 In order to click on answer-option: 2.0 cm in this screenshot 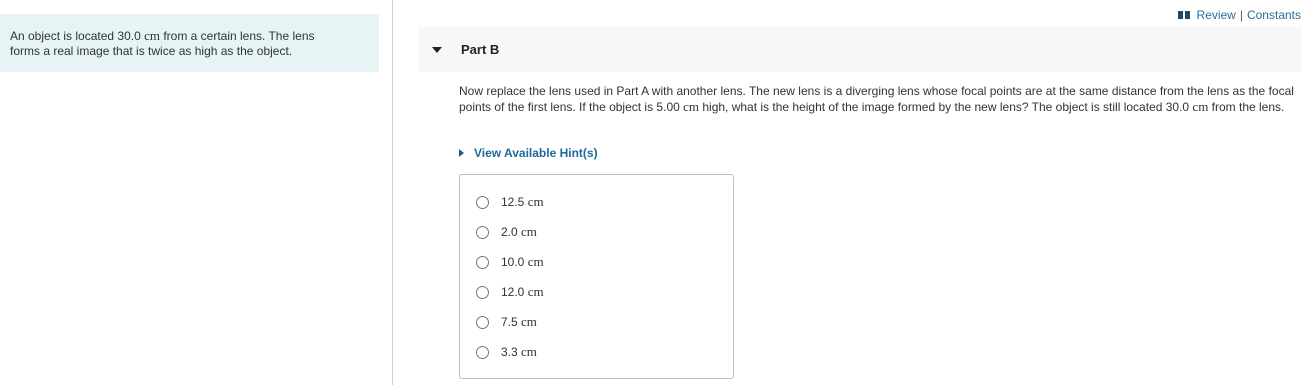, I will do `click(506, 232)`.